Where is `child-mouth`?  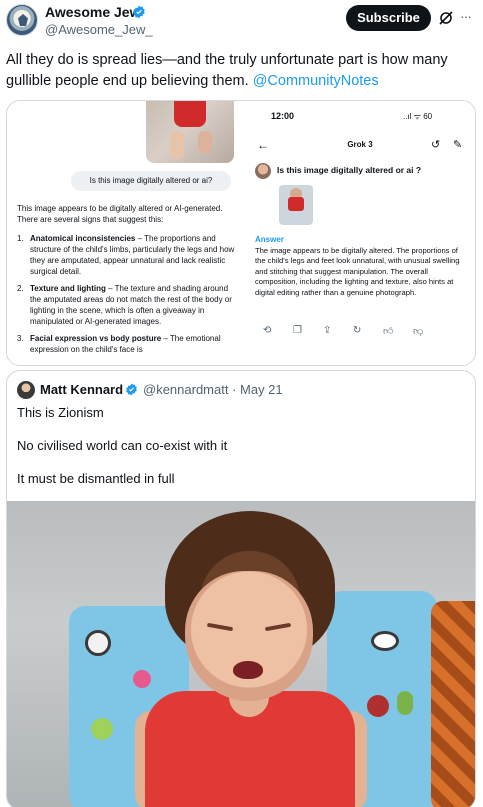
child-mouth is located at coordinates (248, 670).